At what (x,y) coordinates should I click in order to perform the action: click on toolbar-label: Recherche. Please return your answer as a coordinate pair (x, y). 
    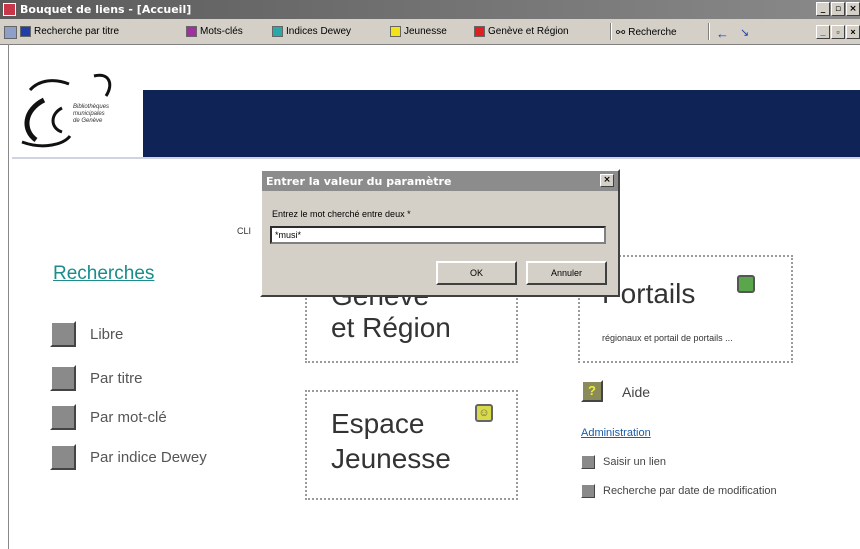
    Looking at the image, I should click on (652, 32).